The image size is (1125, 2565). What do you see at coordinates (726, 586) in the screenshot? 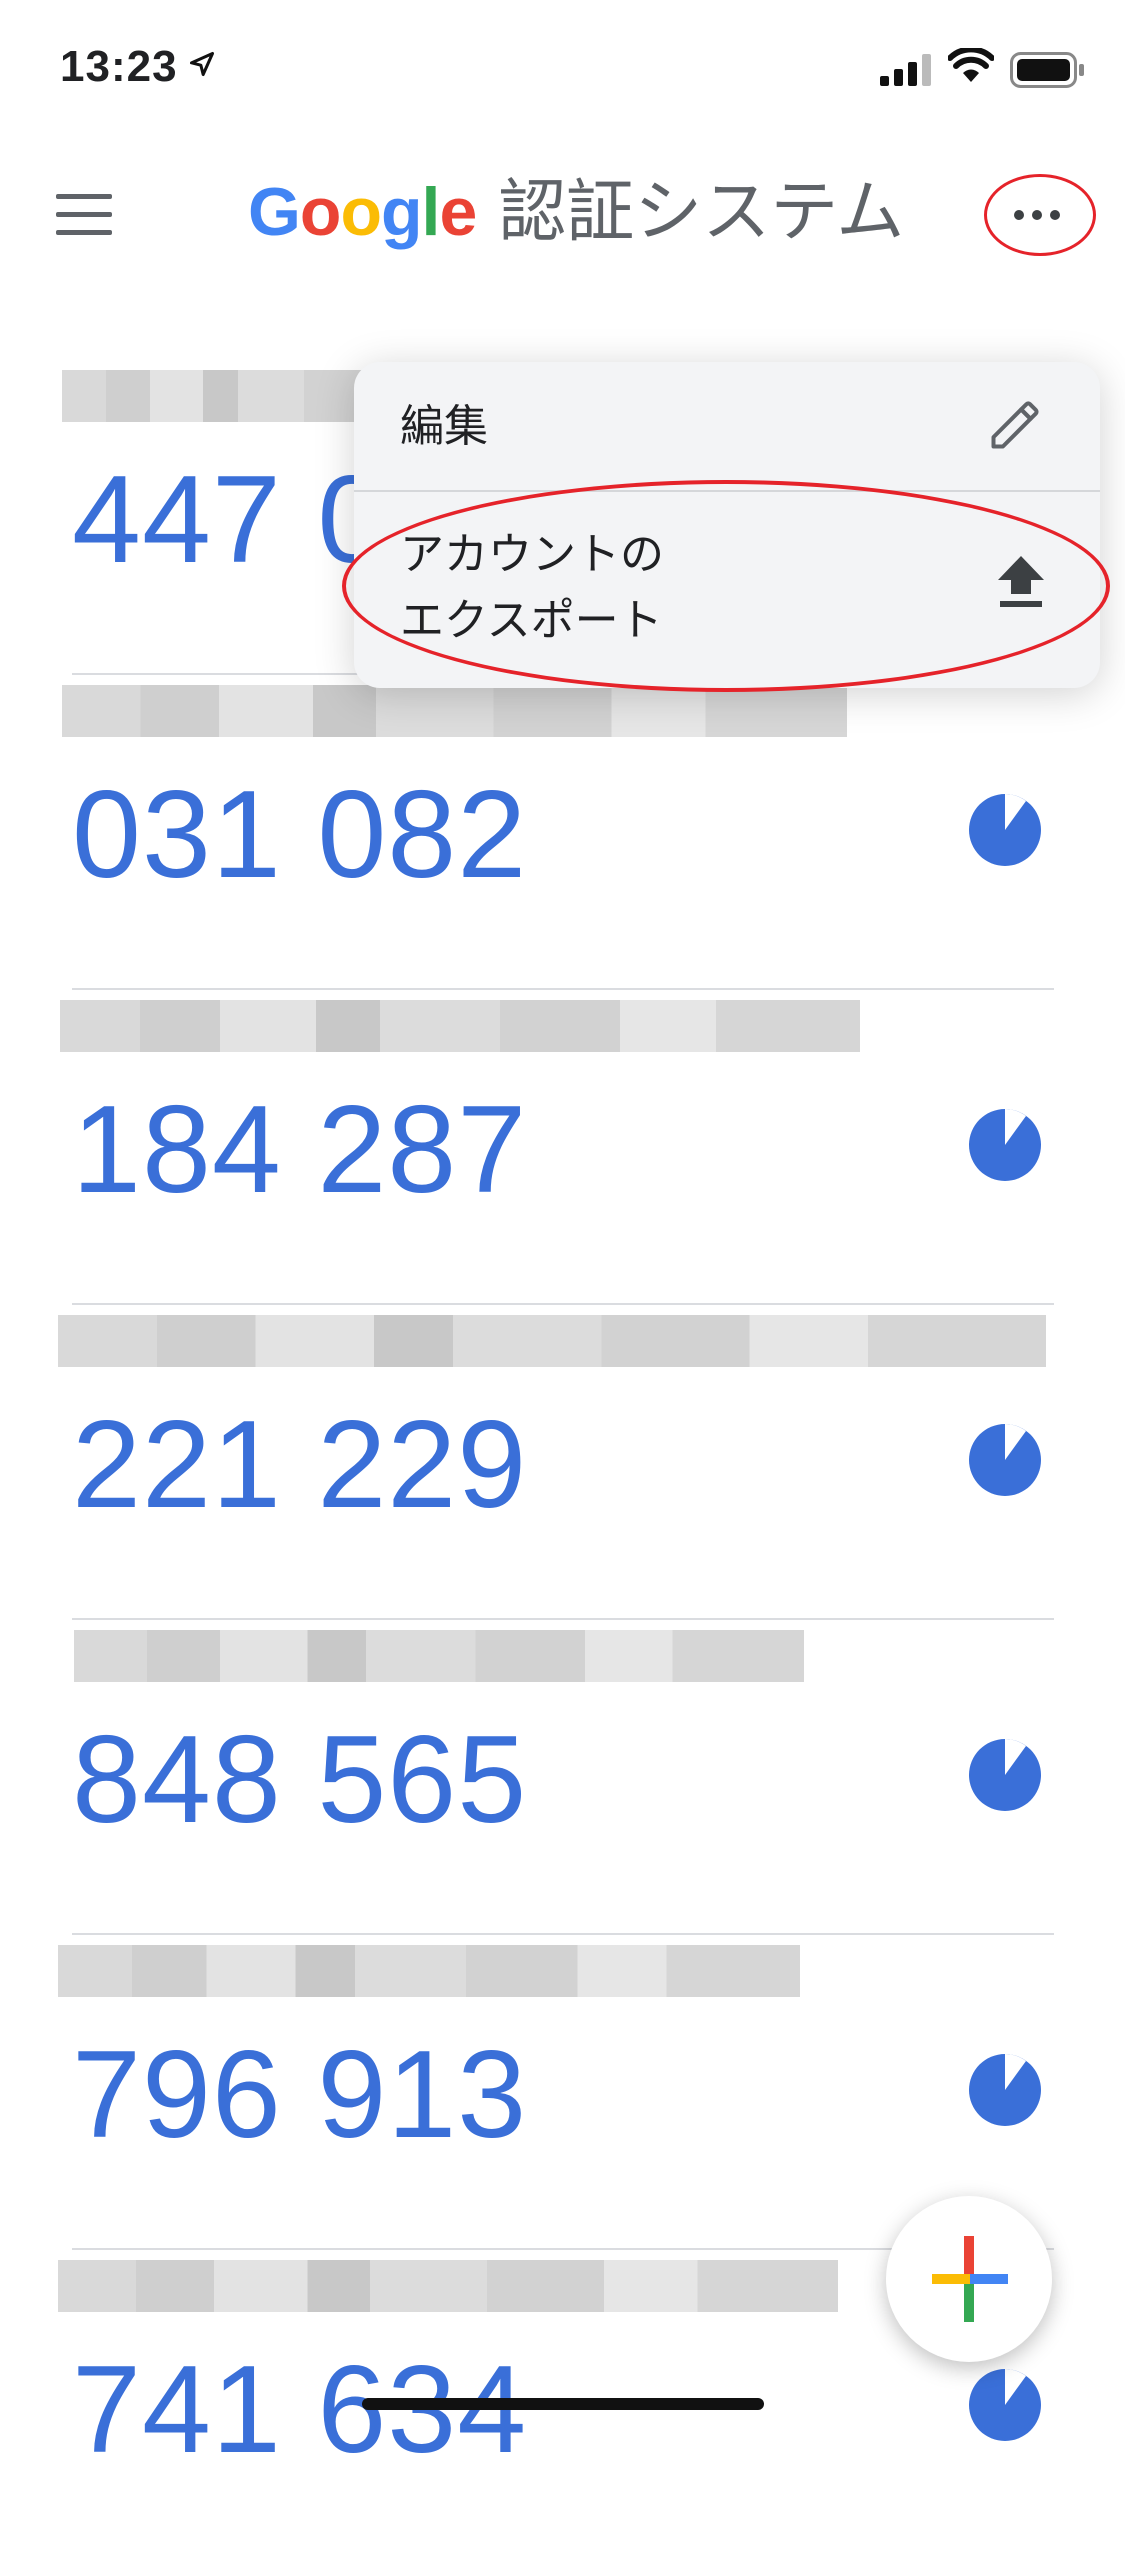
I see `highlight-ellipse` at bounding box center [726, 586].